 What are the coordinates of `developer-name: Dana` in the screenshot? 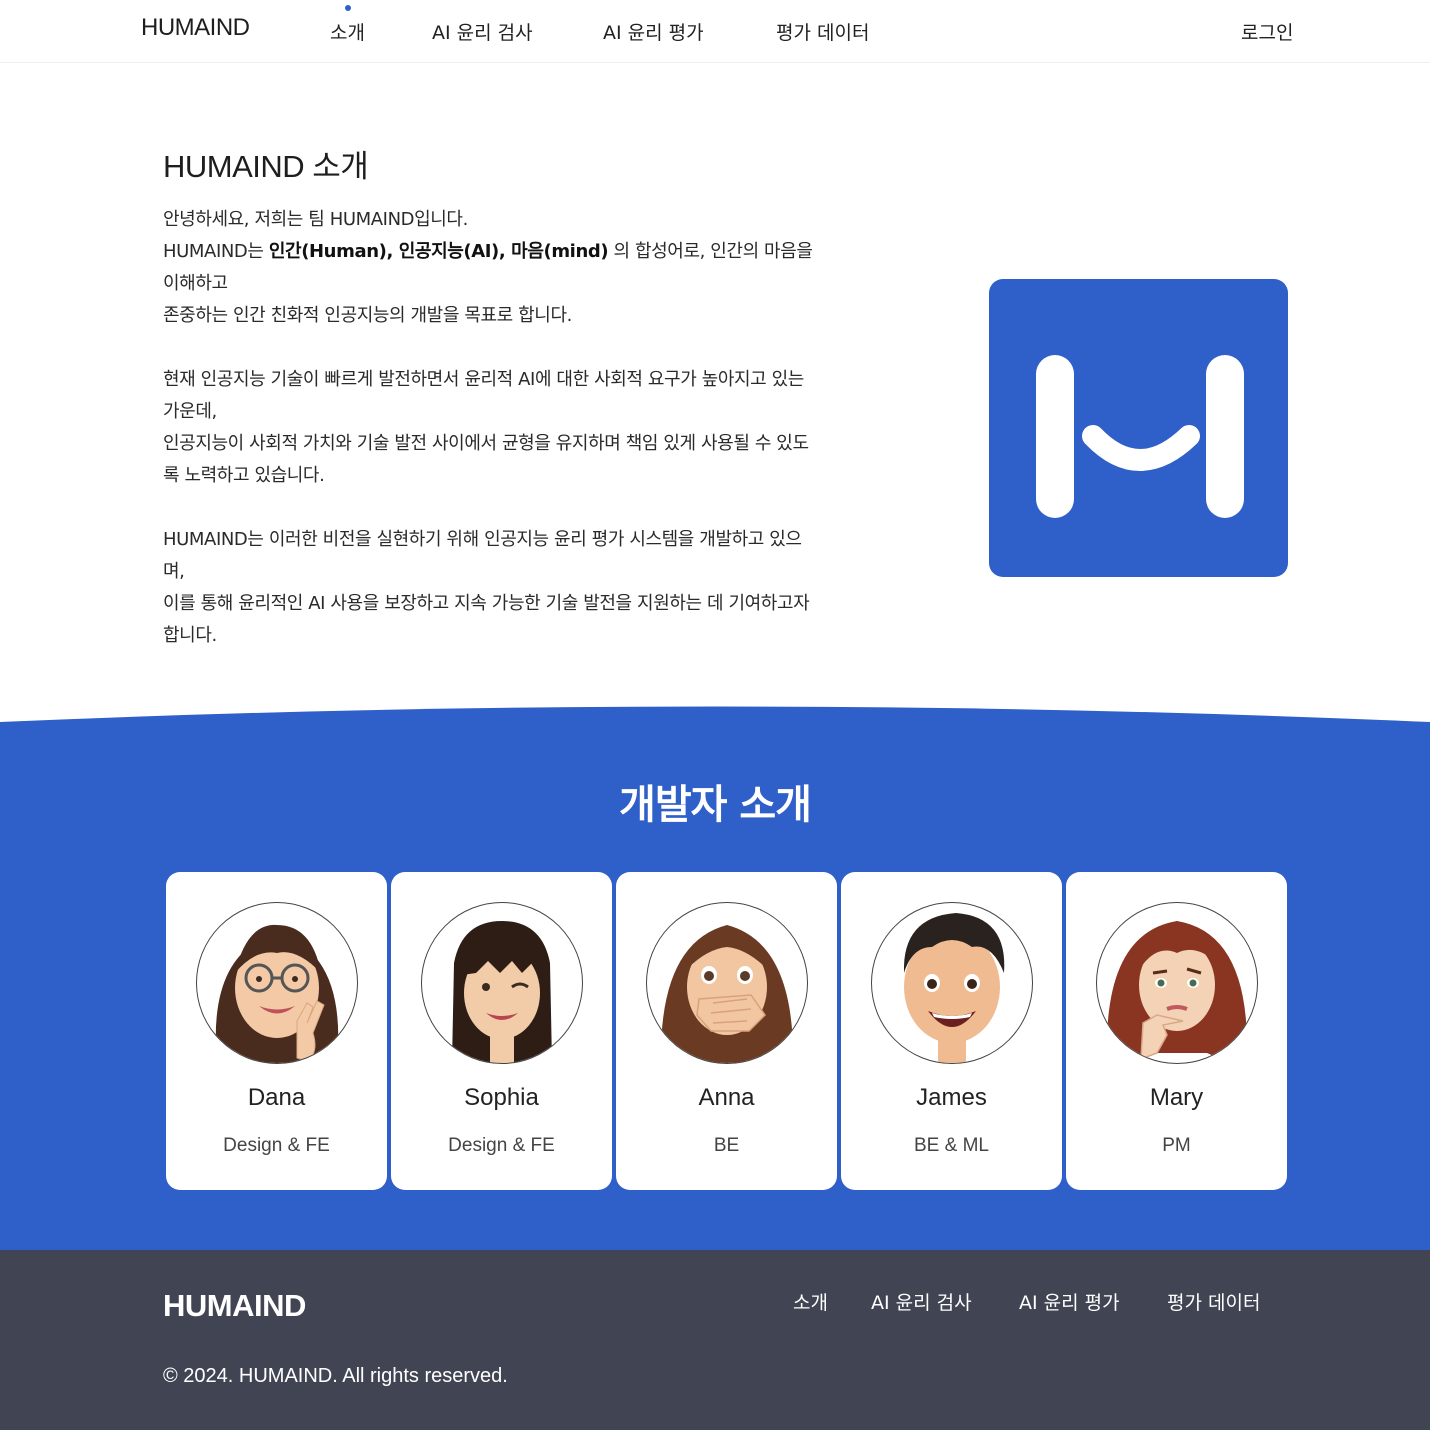 It's located at (276, 1097).